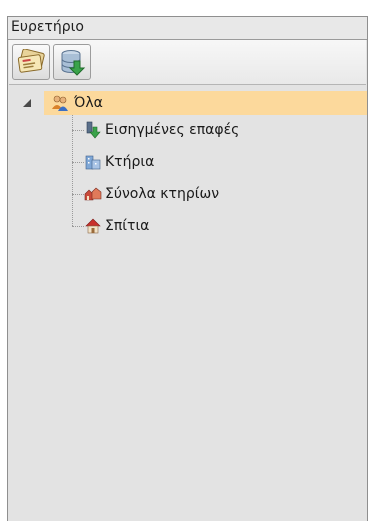  What do you see at coordinates (127, 226) in the screenshot?
I see `tree-node-label: Σπίτια` at bounding box center [127, 226].